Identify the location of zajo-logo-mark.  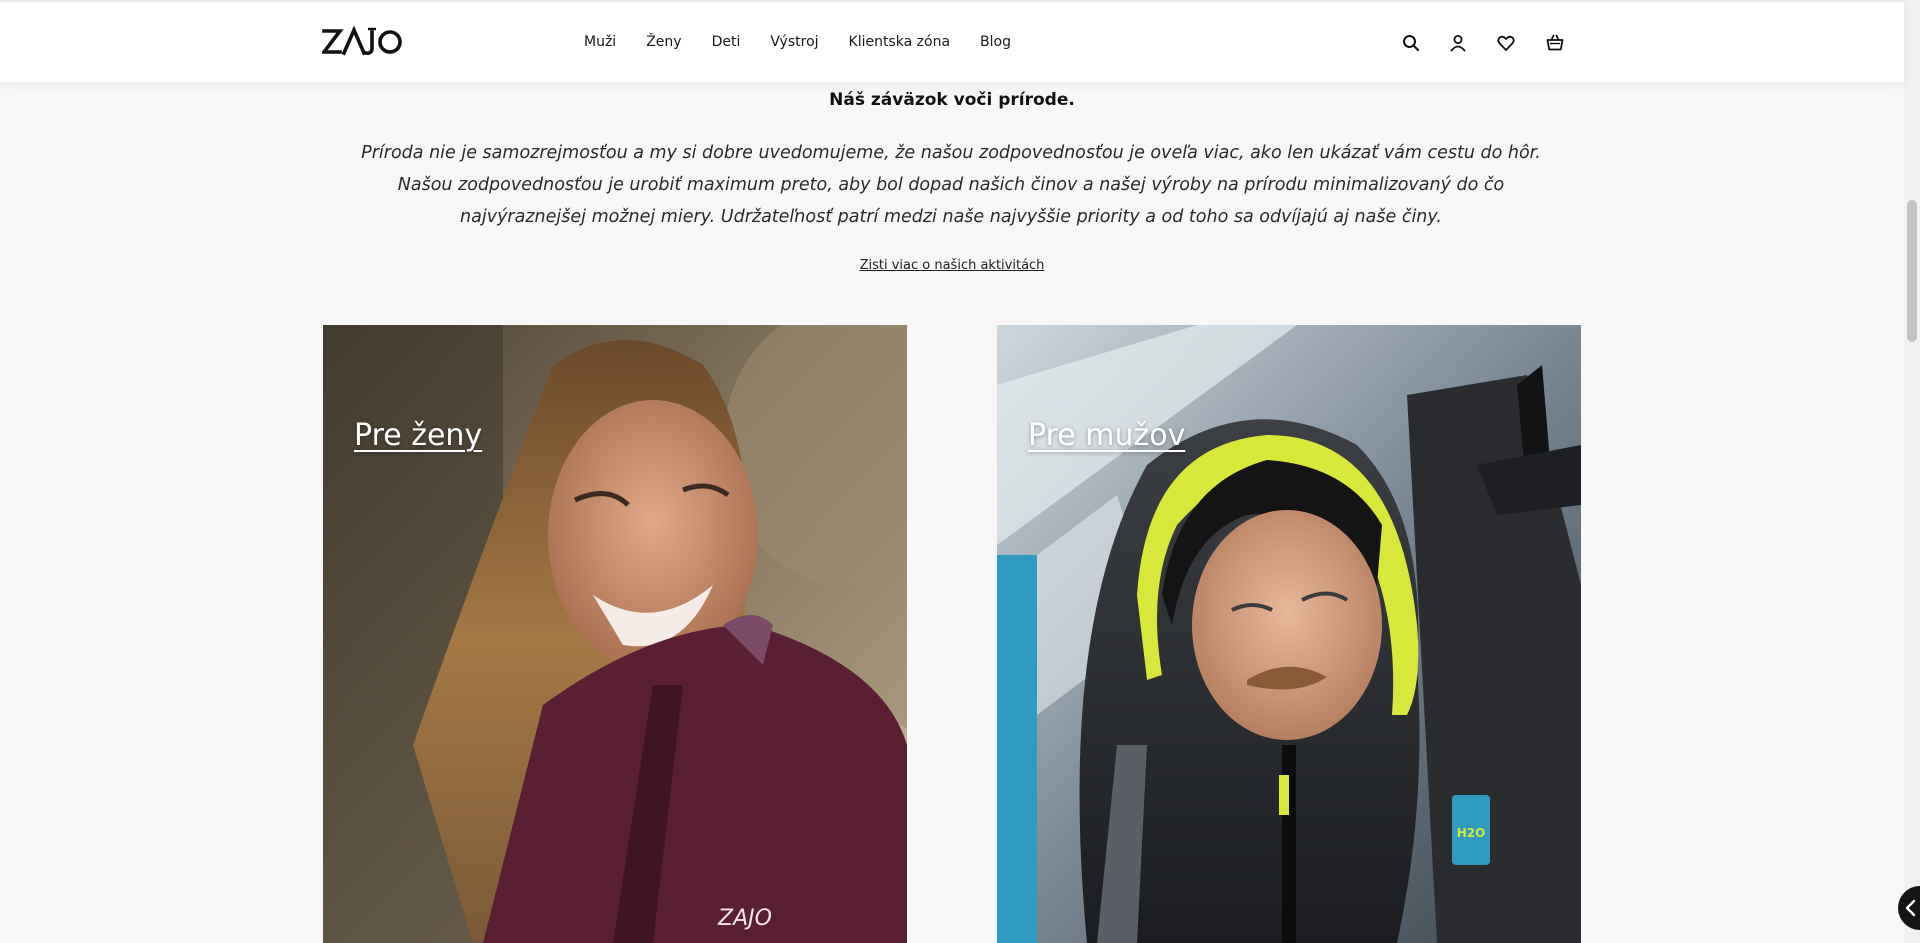
(361, 40).